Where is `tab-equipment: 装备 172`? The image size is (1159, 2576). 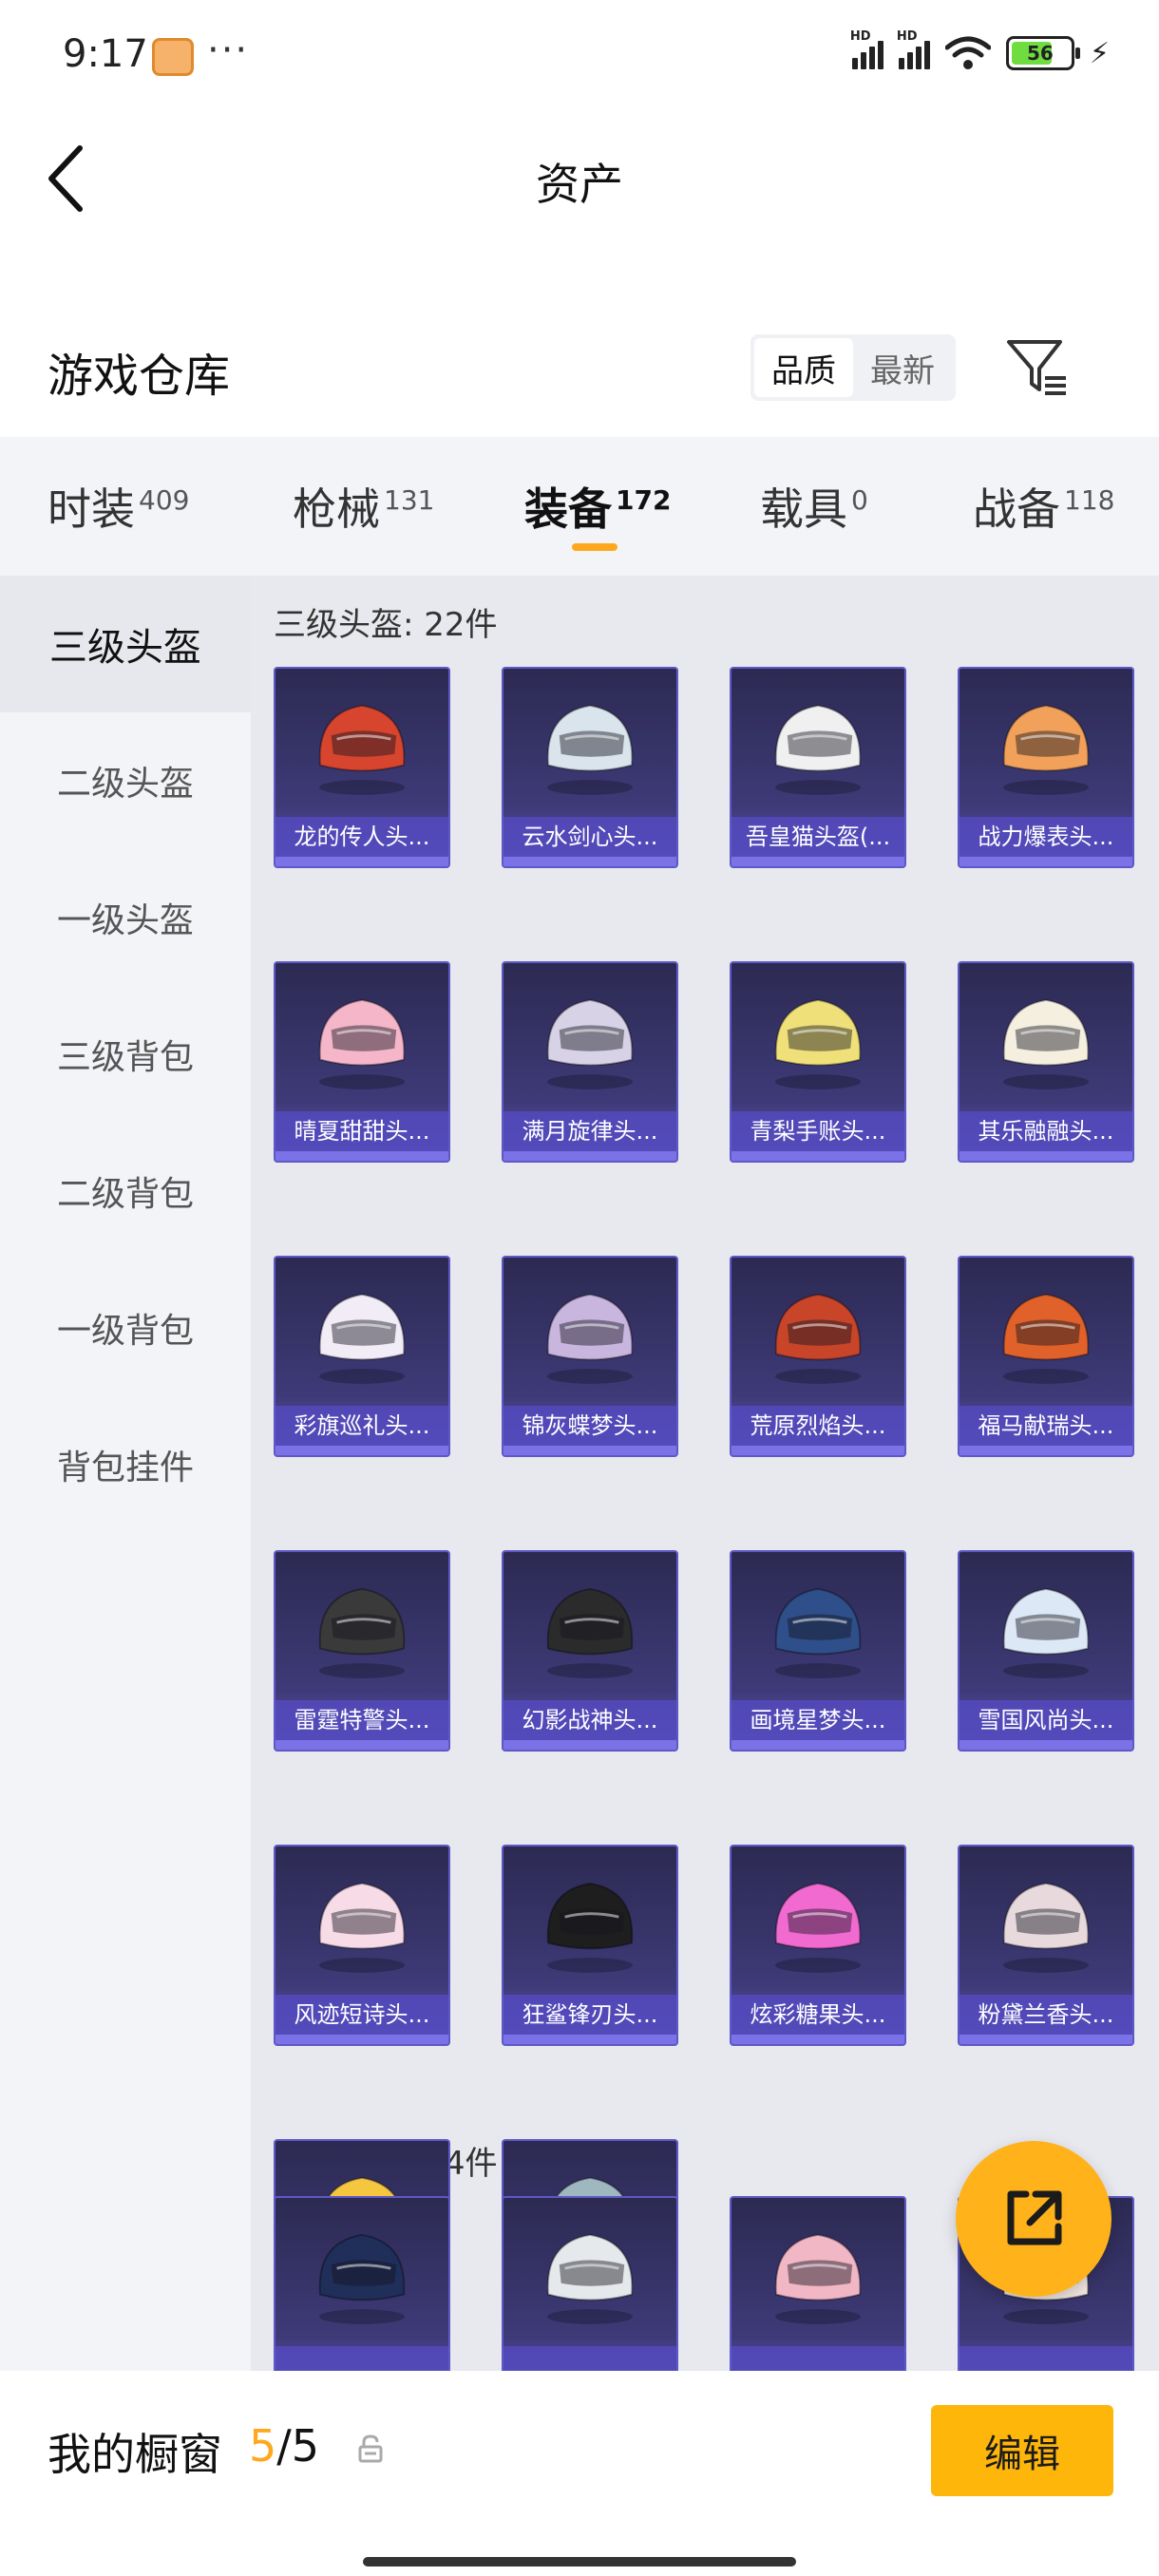 tab-equipment: 装备 172 is located at coordinates (597, 507).